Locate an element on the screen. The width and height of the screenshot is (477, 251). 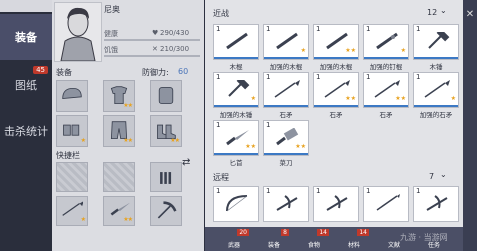
nav-equip-label: 装备 is located at coordinates (26, 37).